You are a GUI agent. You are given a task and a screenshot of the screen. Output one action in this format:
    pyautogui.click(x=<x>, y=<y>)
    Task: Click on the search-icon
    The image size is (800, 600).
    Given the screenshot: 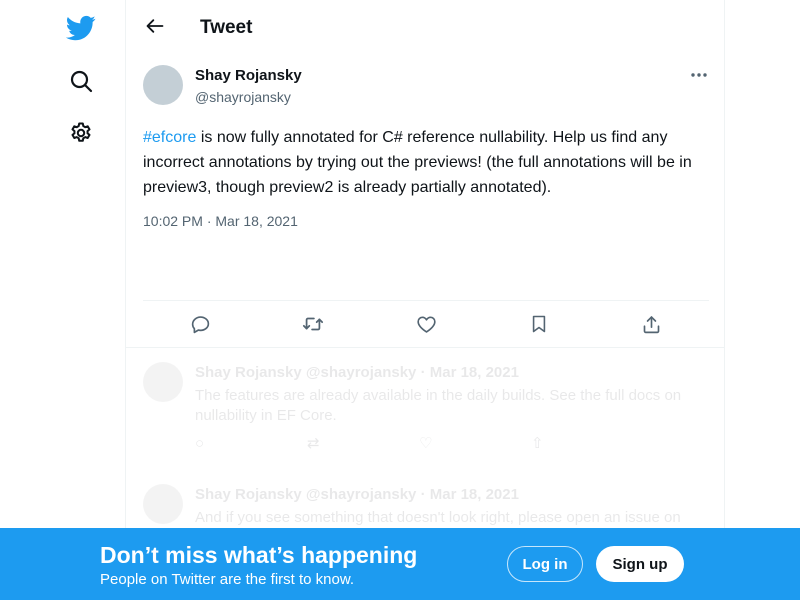 What is the action you would take?
    pyautogui.click(x=81, y=81)
    